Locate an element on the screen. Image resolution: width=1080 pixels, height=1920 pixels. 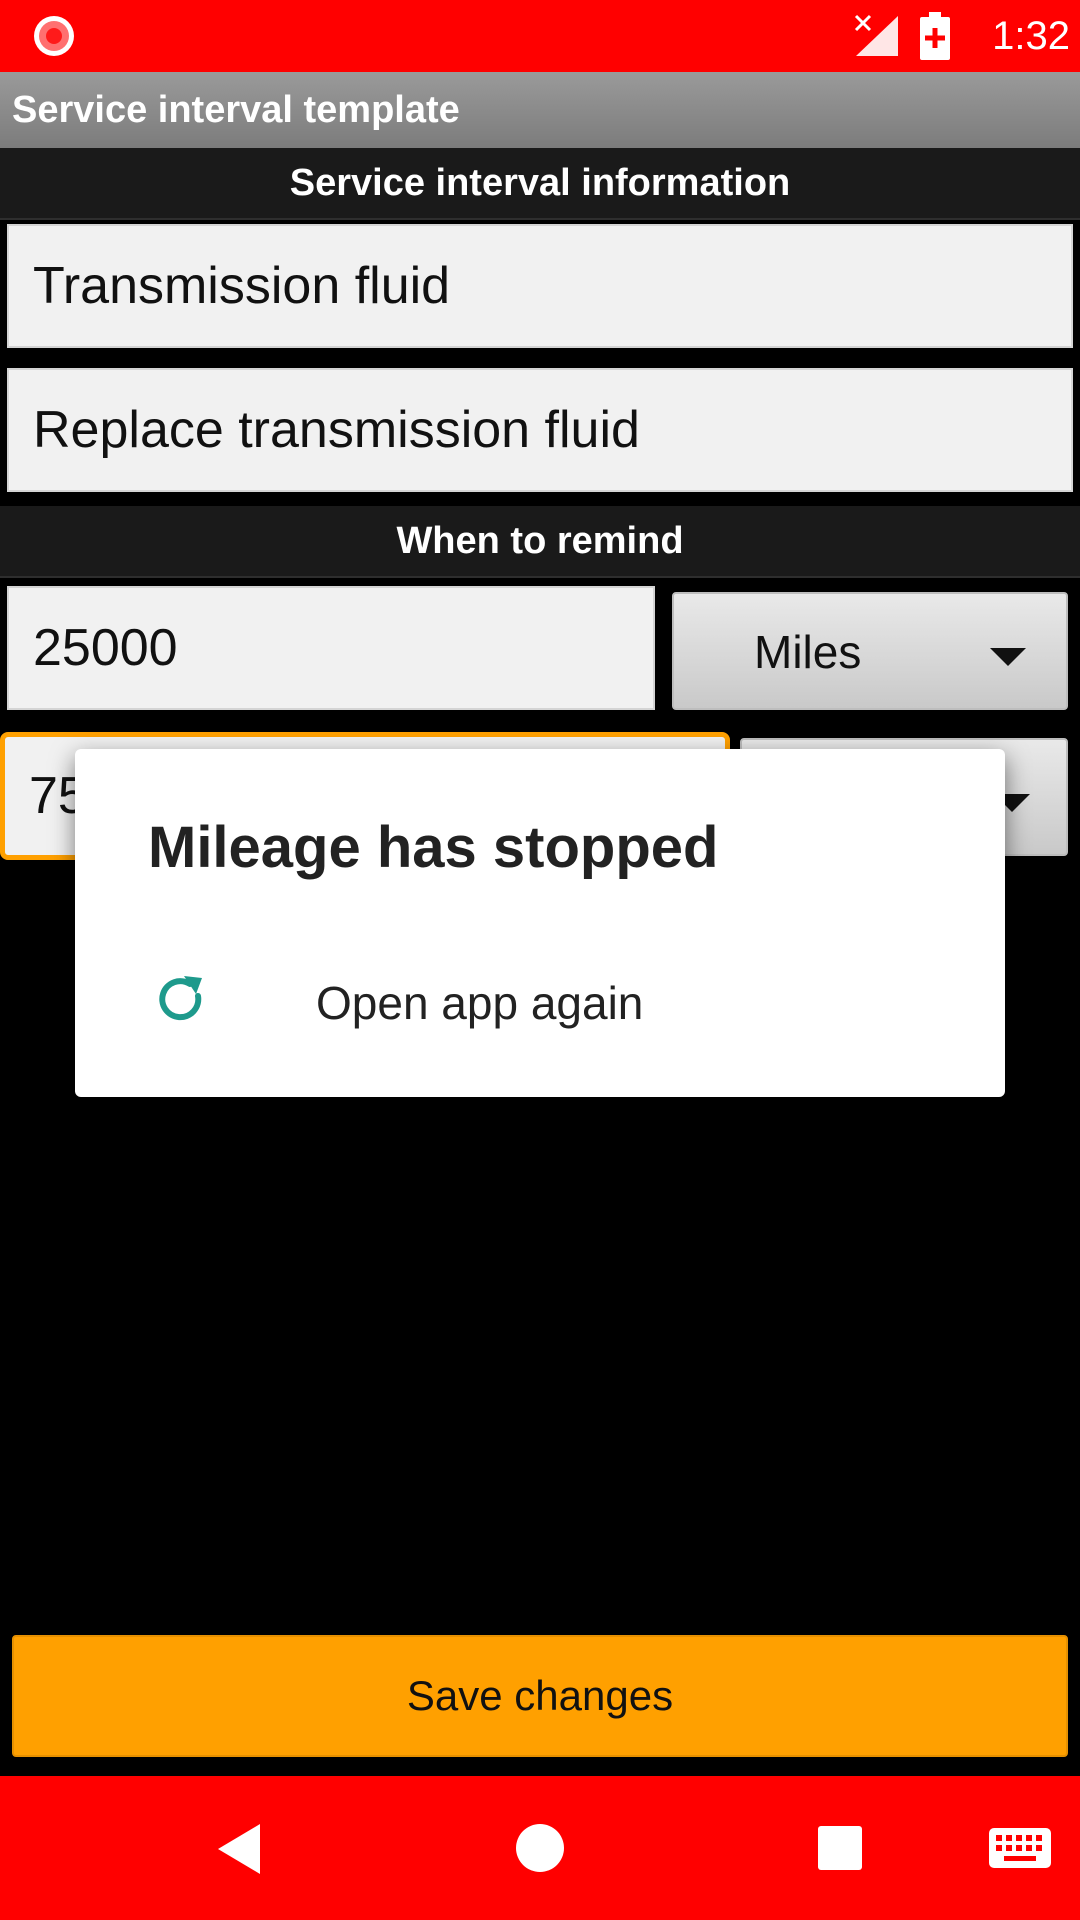
record-icon is located at coordinates (54, 36).